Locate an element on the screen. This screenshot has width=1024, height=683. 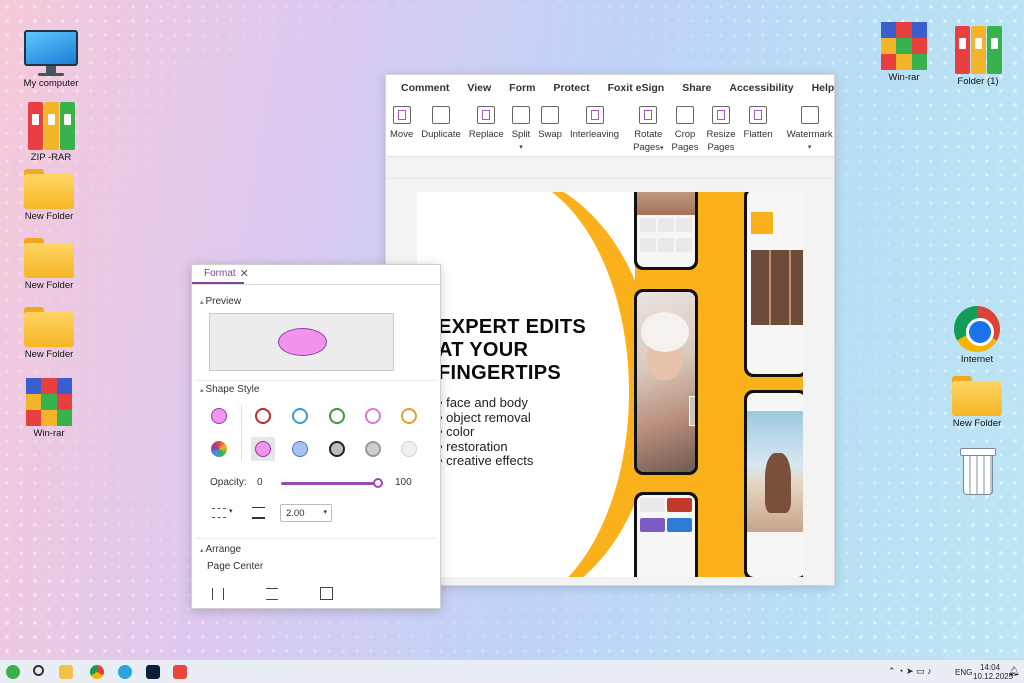
desktop-icon-new-folder-right: New Folder is located at coordinates (977, 400).